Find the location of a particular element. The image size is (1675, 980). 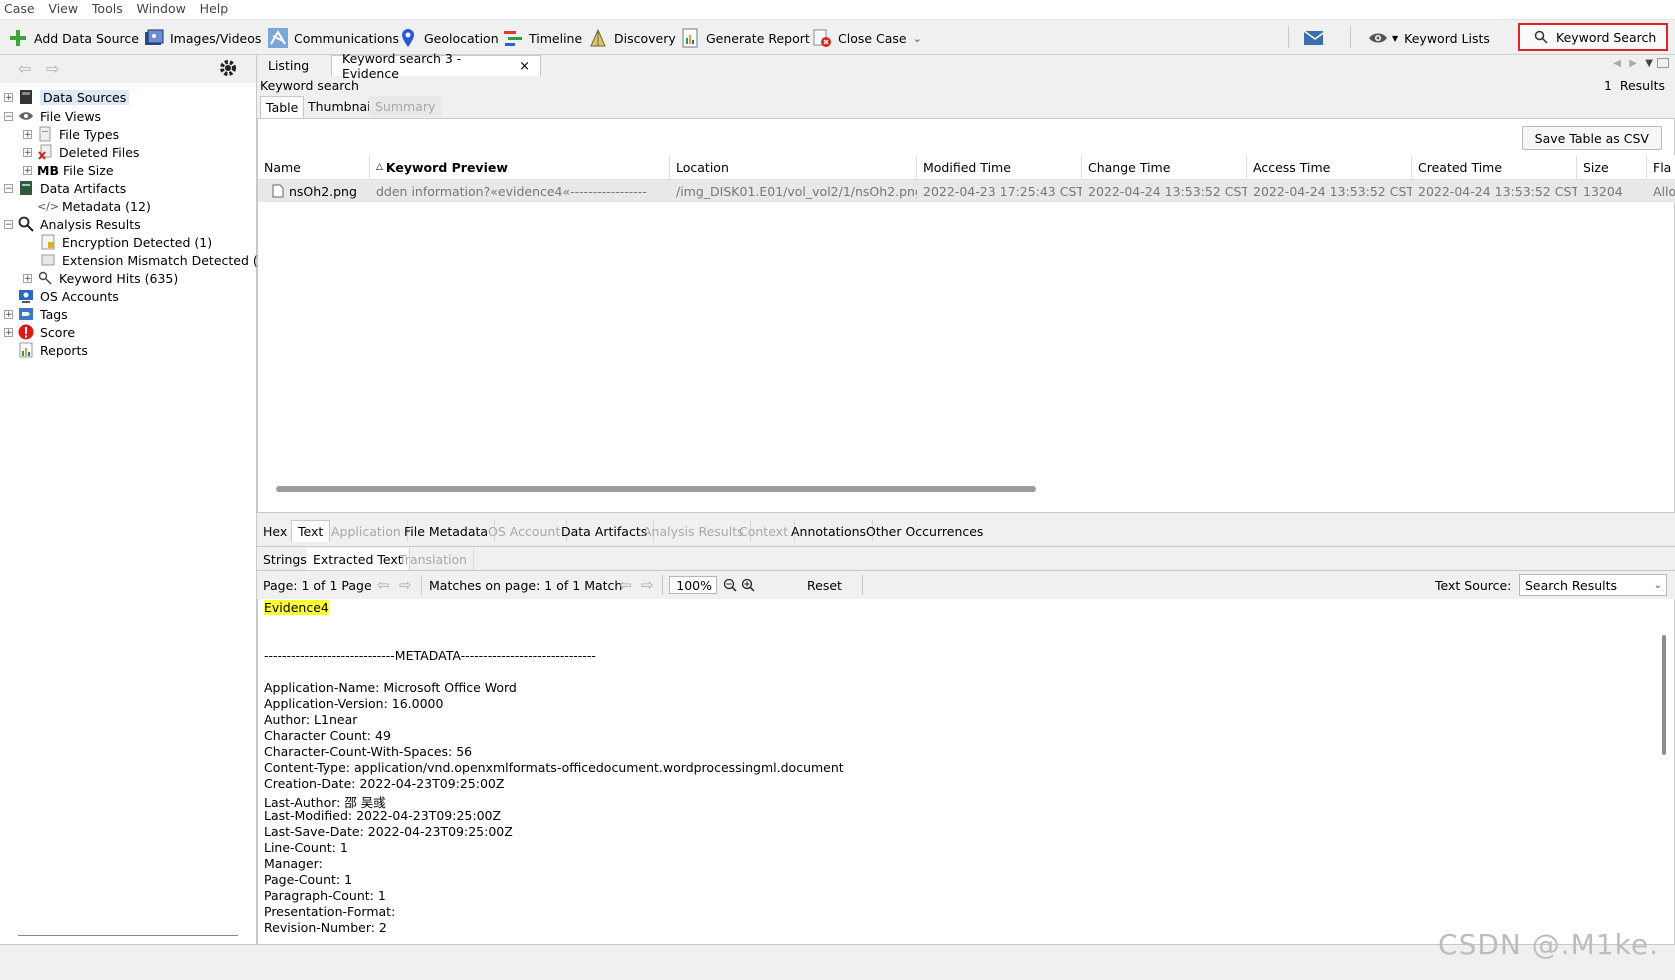

previous-page-icon: ⇦ is located at coordinates (383, 585).